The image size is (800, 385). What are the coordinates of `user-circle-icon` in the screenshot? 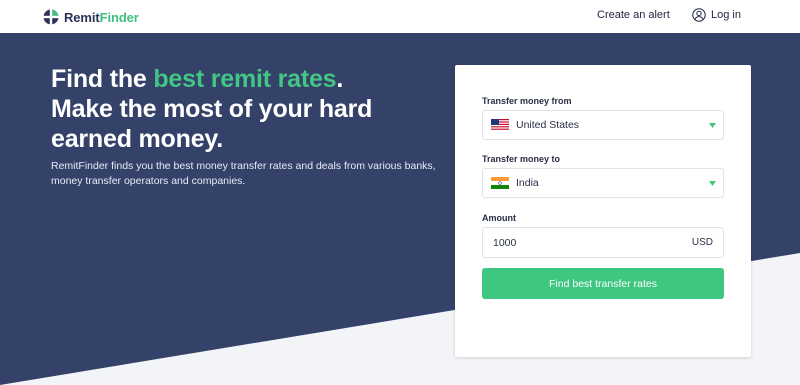 It's located at (699, 15).